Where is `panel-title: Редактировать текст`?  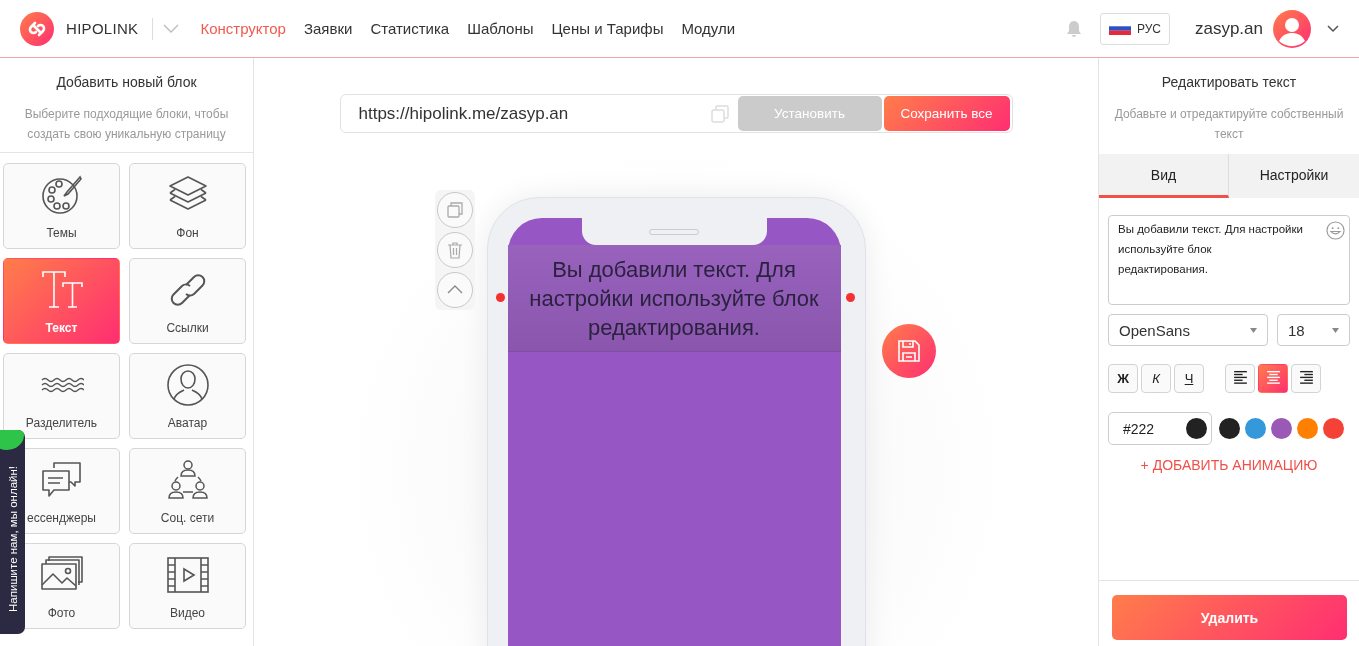 panel-title: Редактировать текст is located at coordinates (1229, 82).